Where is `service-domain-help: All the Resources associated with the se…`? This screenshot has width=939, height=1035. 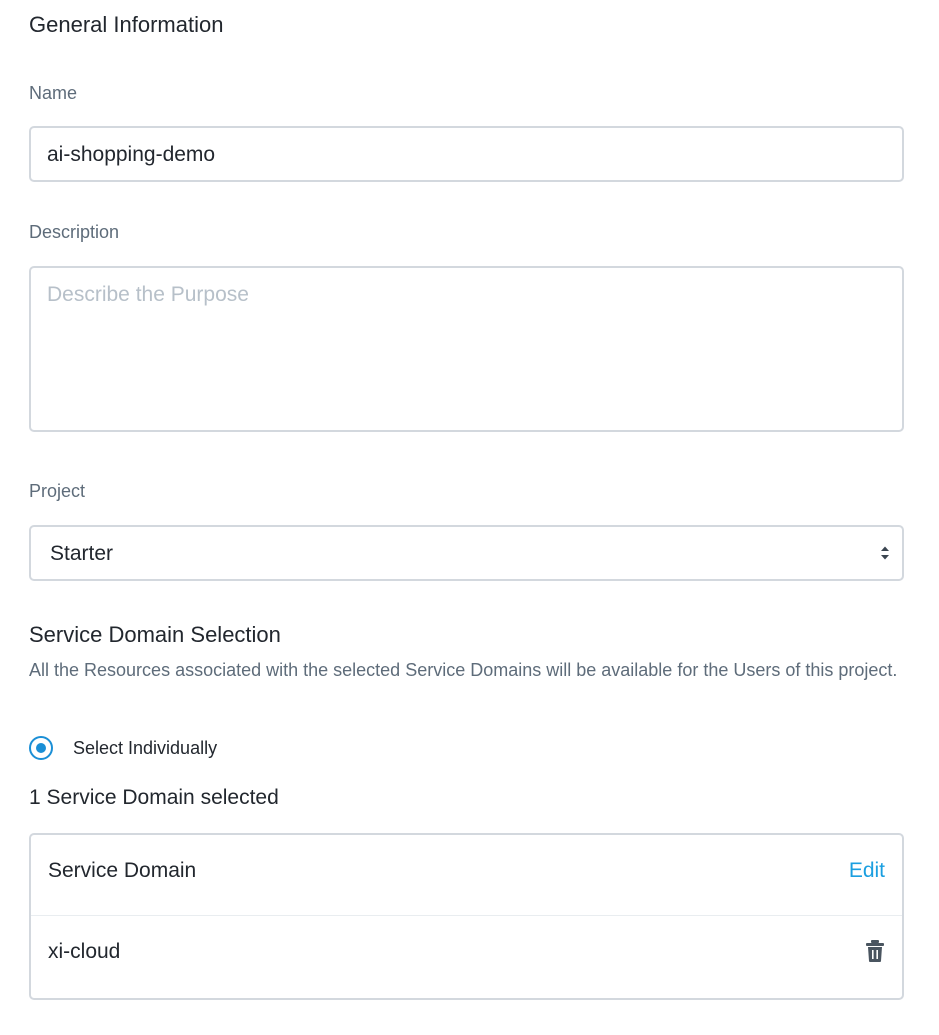 service-domain-help: All the Resources associated with the se… is located at coordinates (463, 670).